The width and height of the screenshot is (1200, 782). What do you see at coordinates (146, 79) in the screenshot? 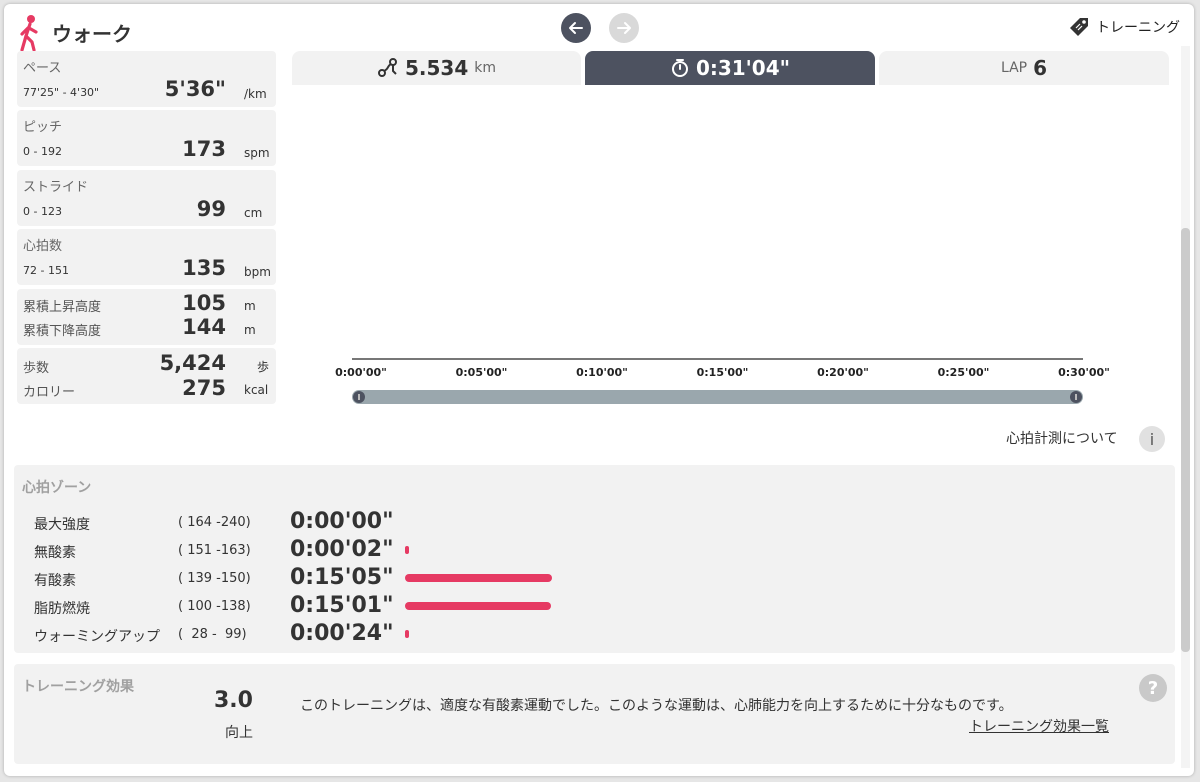
I see `pace-card: ペース 77'25" - 4'30" 5'36" /km` at bounding box center [146, 79].